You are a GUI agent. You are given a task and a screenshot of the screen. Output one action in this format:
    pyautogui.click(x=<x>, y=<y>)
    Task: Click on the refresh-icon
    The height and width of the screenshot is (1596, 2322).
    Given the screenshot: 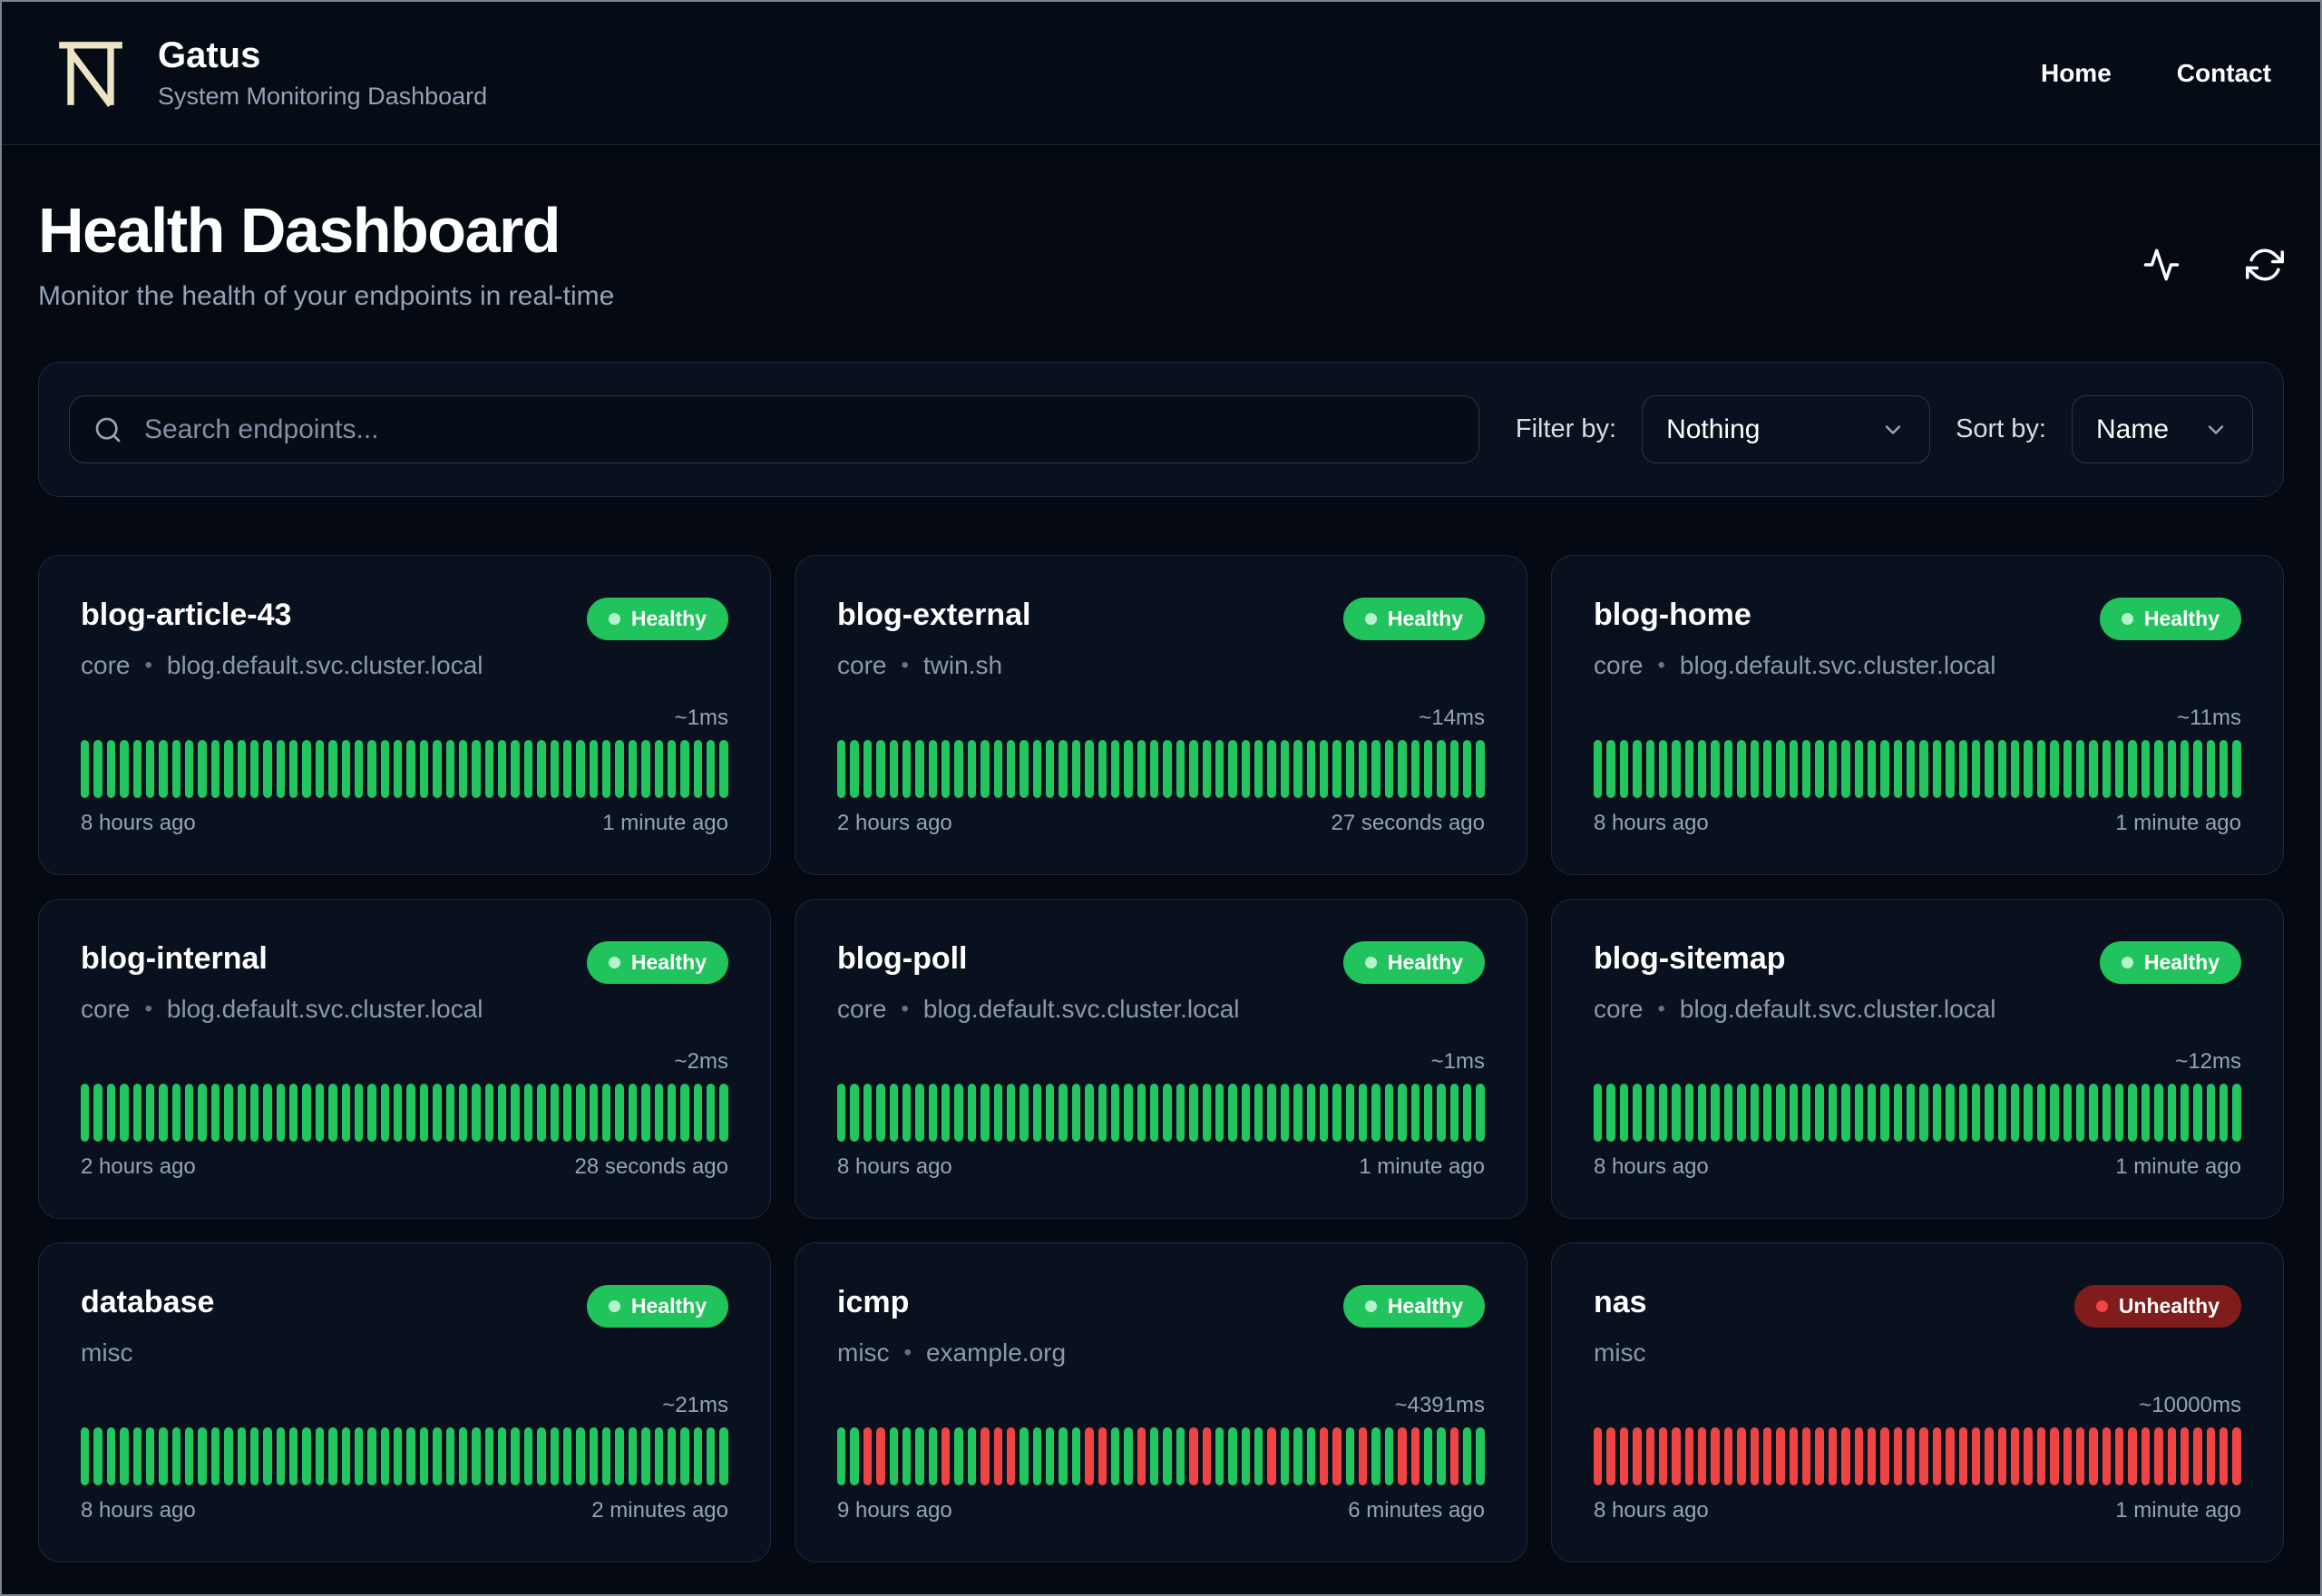 What is the action you would take?
    pyautogui.click(x=2265, y=265)
    